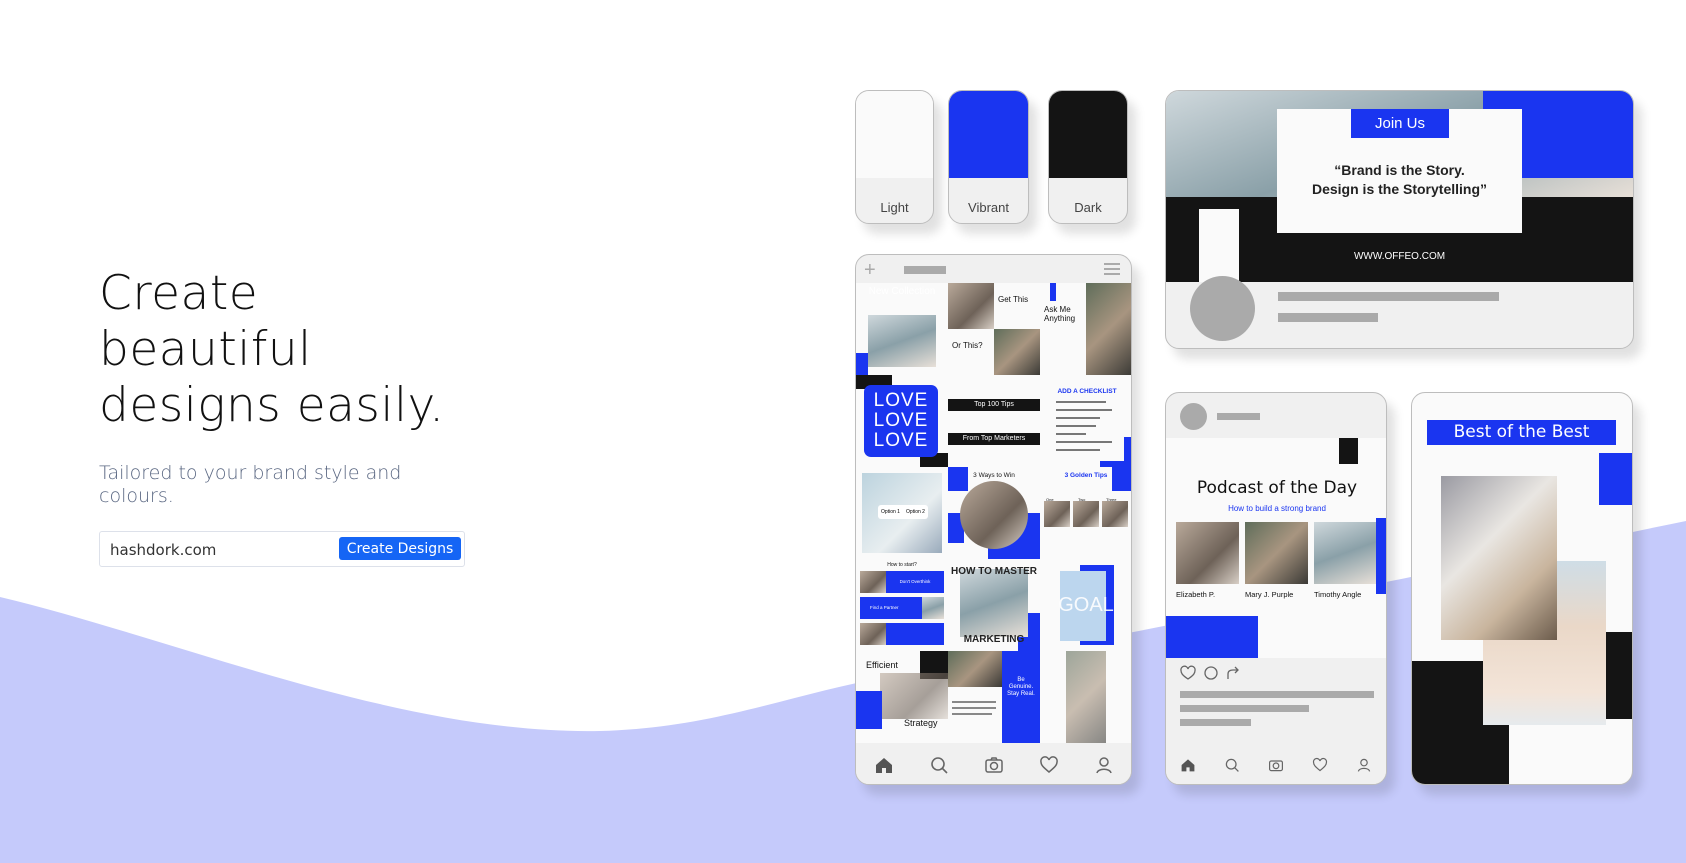 This screenshot has height=863, width=1686. What do you see at coordinates (1399, 256) in the screenshot?
I see `banner-url: WWW.OFFEO.COM` at bounding box center [1399, 256].